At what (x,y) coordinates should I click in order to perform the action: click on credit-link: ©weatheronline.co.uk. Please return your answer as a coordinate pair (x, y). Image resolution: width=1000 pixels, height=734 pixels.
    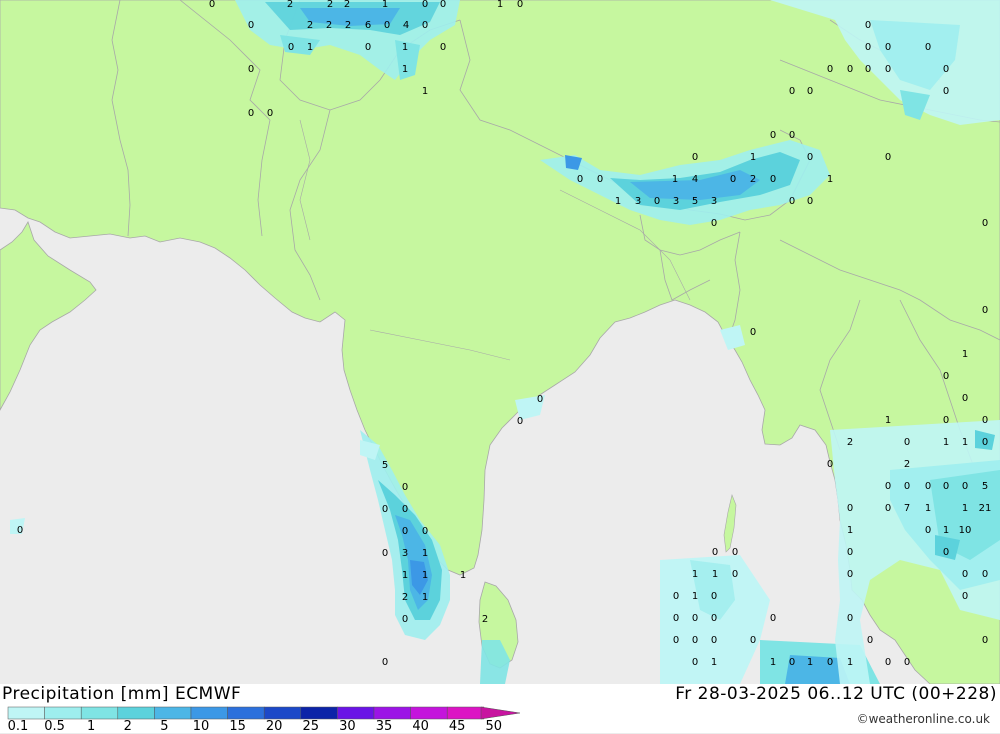
    Looking at the image, I should click on (923, 719).